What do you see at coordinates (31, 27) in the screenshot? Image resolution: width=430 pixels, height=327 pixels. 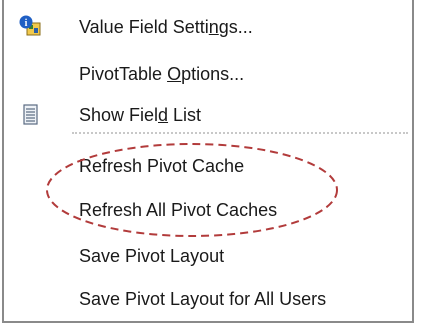 I see `field-settings-icon: i` at bounding box center [31, 27].